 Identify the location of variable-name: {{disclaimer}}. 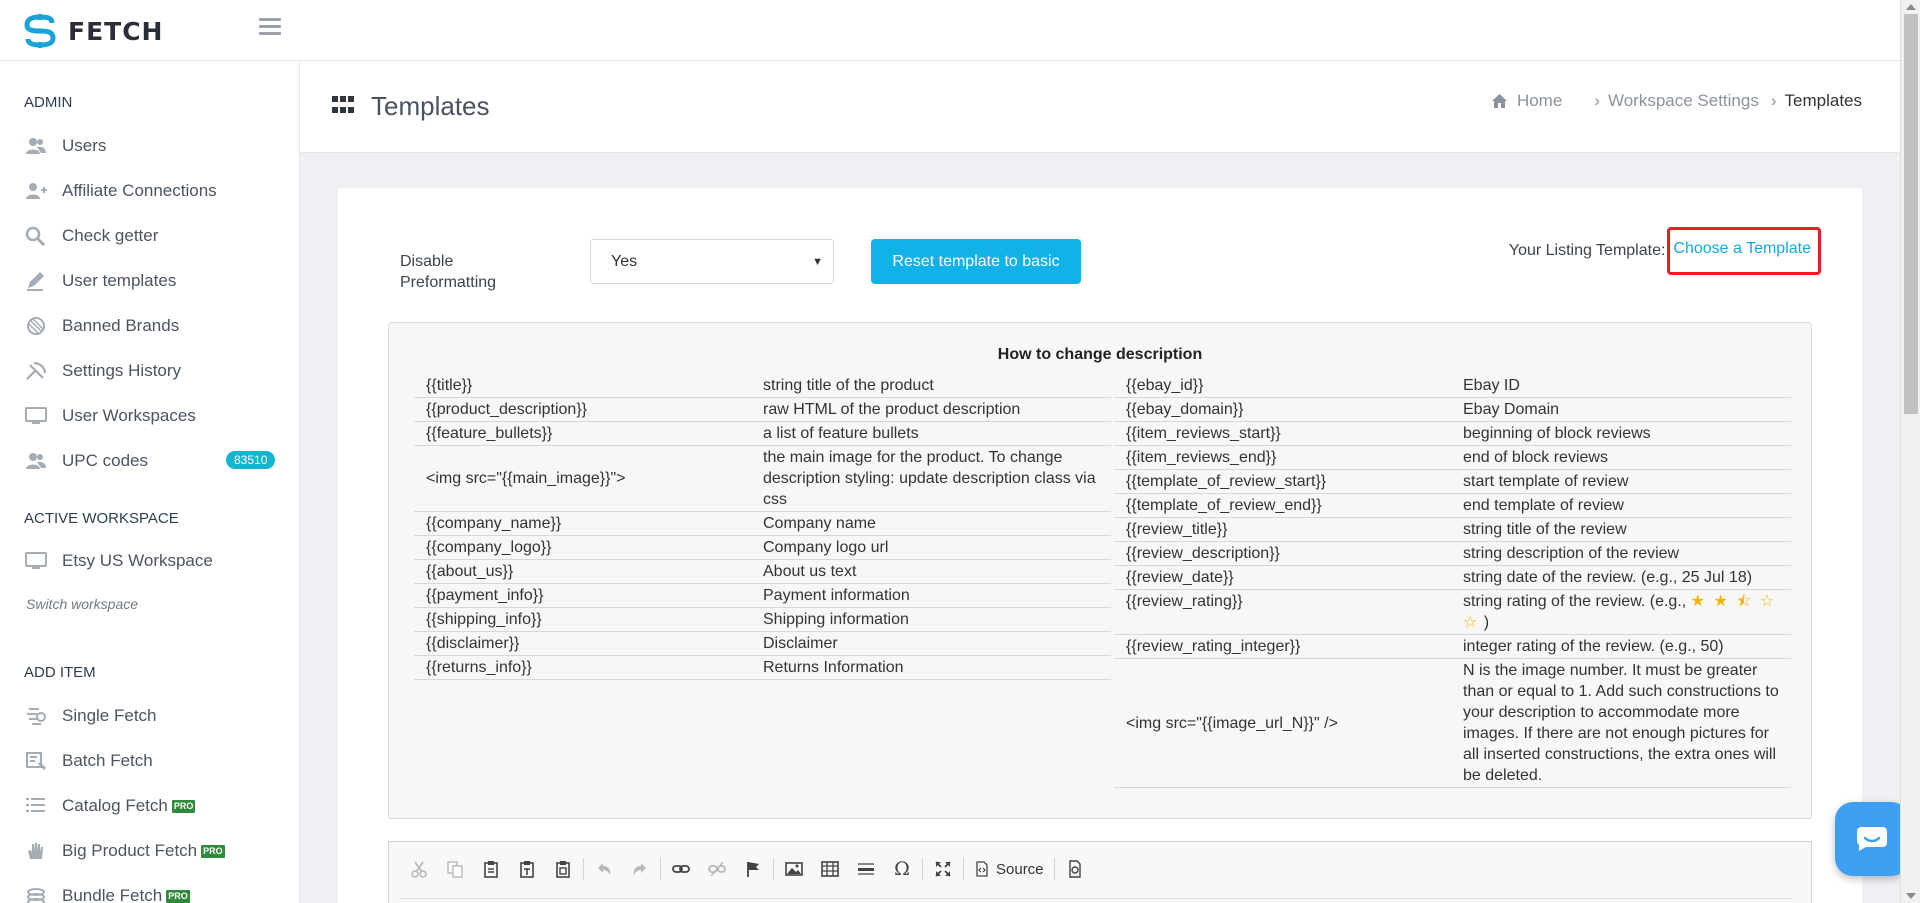
(582, 643).